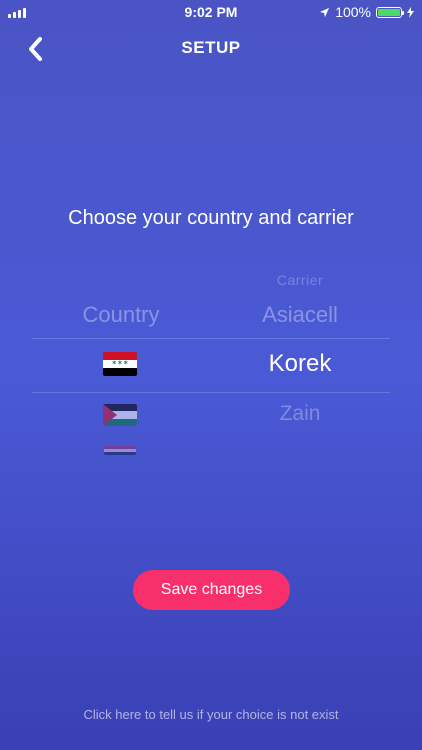 The image size is (422, 750). What do you see at coordinates (300, 414) in the screenshot?
I see `carrier-option-zain: Zain` at bounding box center [300, 414].